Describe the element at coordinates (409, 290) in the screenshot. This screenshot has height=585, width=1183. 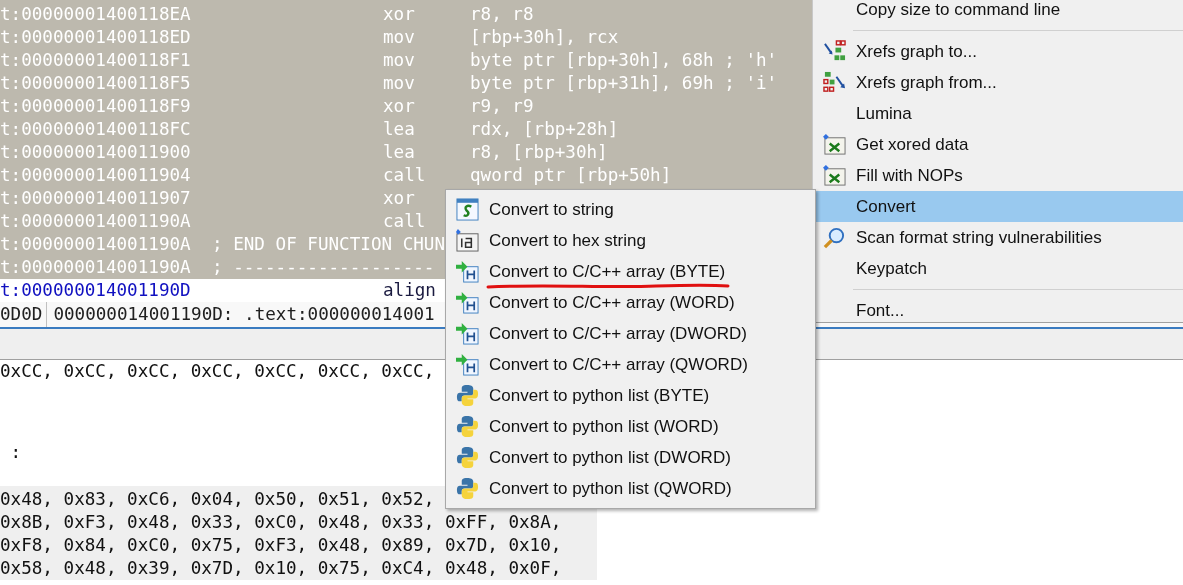
I see `mnemonic-text: align` at that location.